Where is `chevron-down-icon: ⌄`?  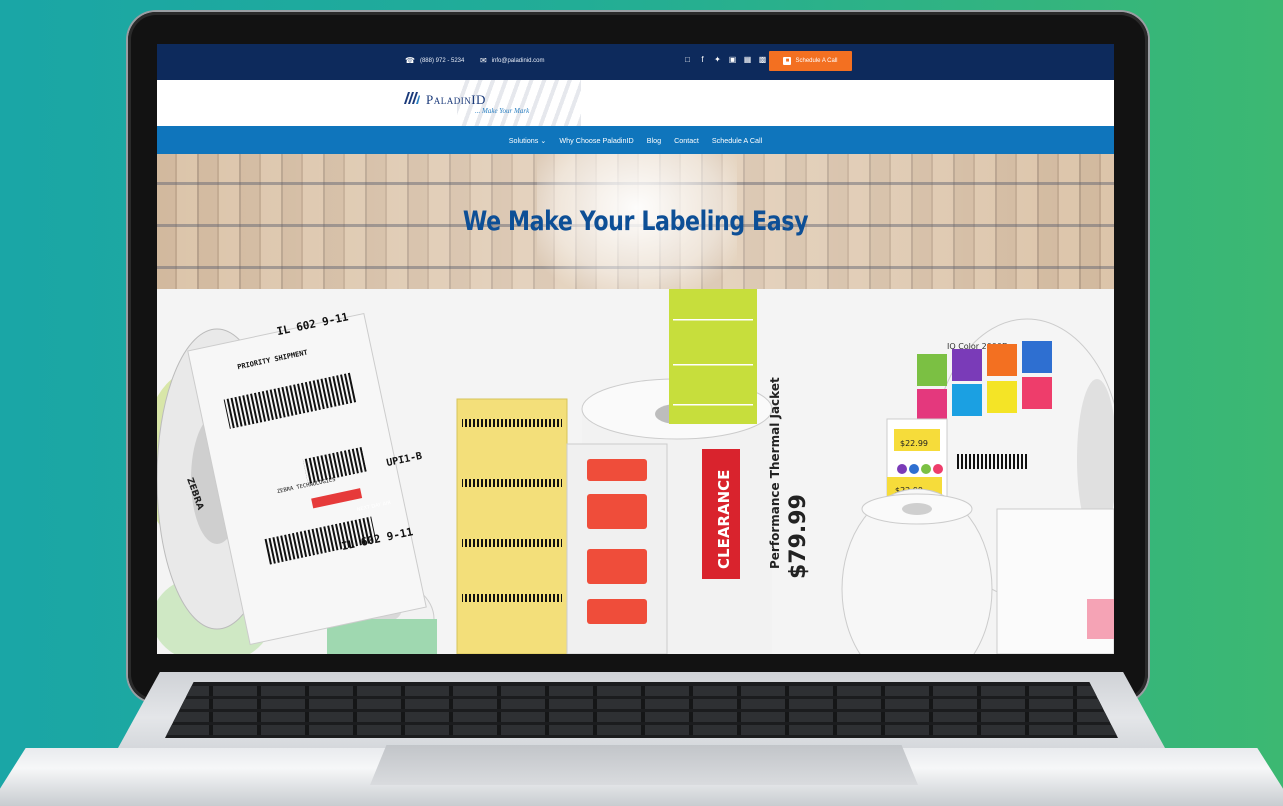 chevron-down-icon: ⌄ is located at coordinates (543, 140).